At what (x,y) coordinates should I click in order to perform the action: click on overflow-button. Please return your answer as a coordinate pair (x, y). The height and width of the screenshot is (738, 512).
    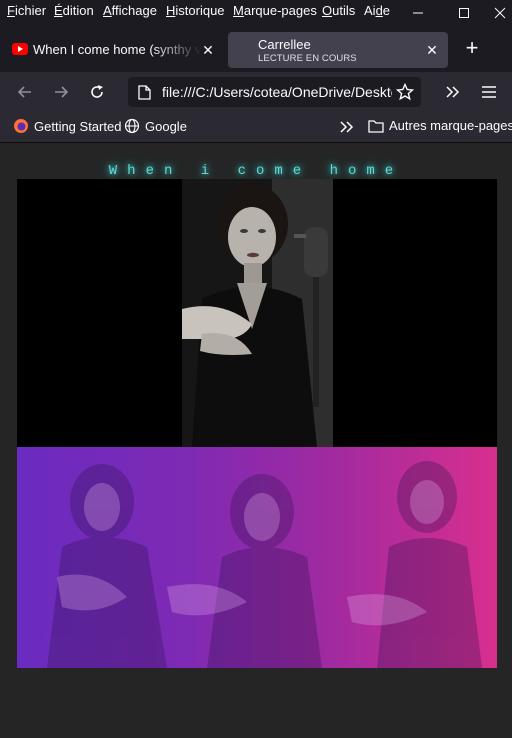
    Looking at the image, I should click on (453, 92).